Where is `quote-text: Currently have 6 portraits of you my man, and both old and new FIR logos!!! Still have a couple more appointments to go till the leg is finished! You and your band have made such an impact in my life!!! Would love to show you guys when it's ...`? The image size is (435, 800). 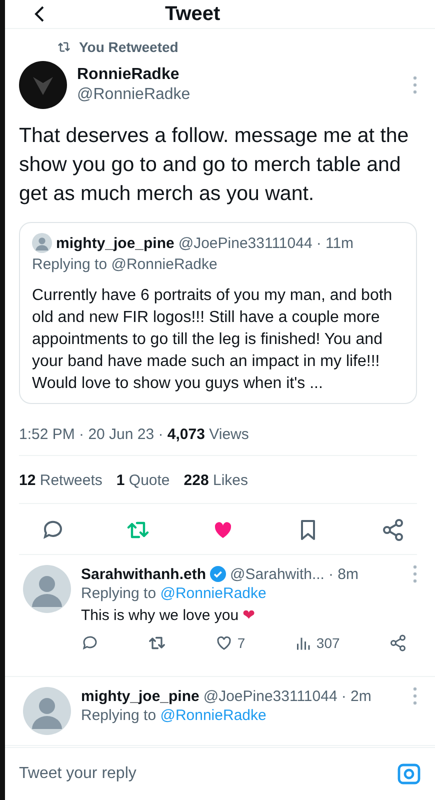 quote-text: Currently have 6 portraits of you my man, and both old and new FIR logos!!! Still have a couple more appointments to go till the leg is finished! You and your band have made such an impact in my life!!! Would love to show you guys when it's ... is located at coordinates (213, 340).